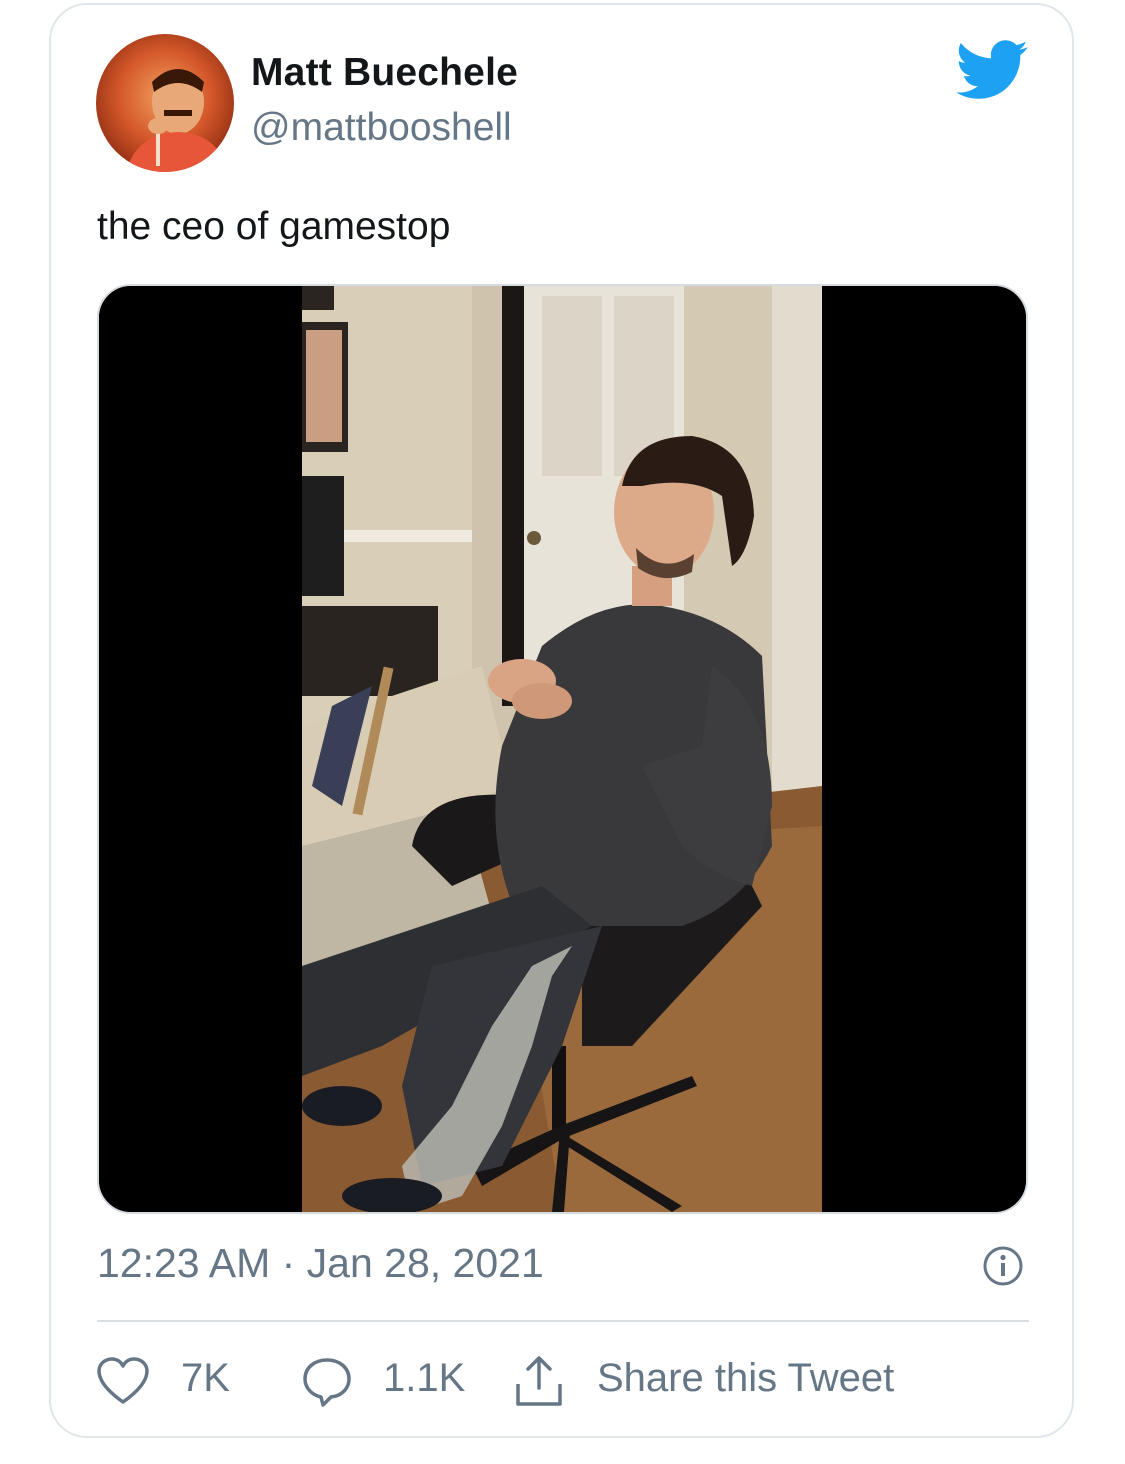 The width and height of the screenshot is (1125, 1464). I want to click on tweet-timestamp: 12:23 AM · Jan 28, 2021, so click(320, 1263).